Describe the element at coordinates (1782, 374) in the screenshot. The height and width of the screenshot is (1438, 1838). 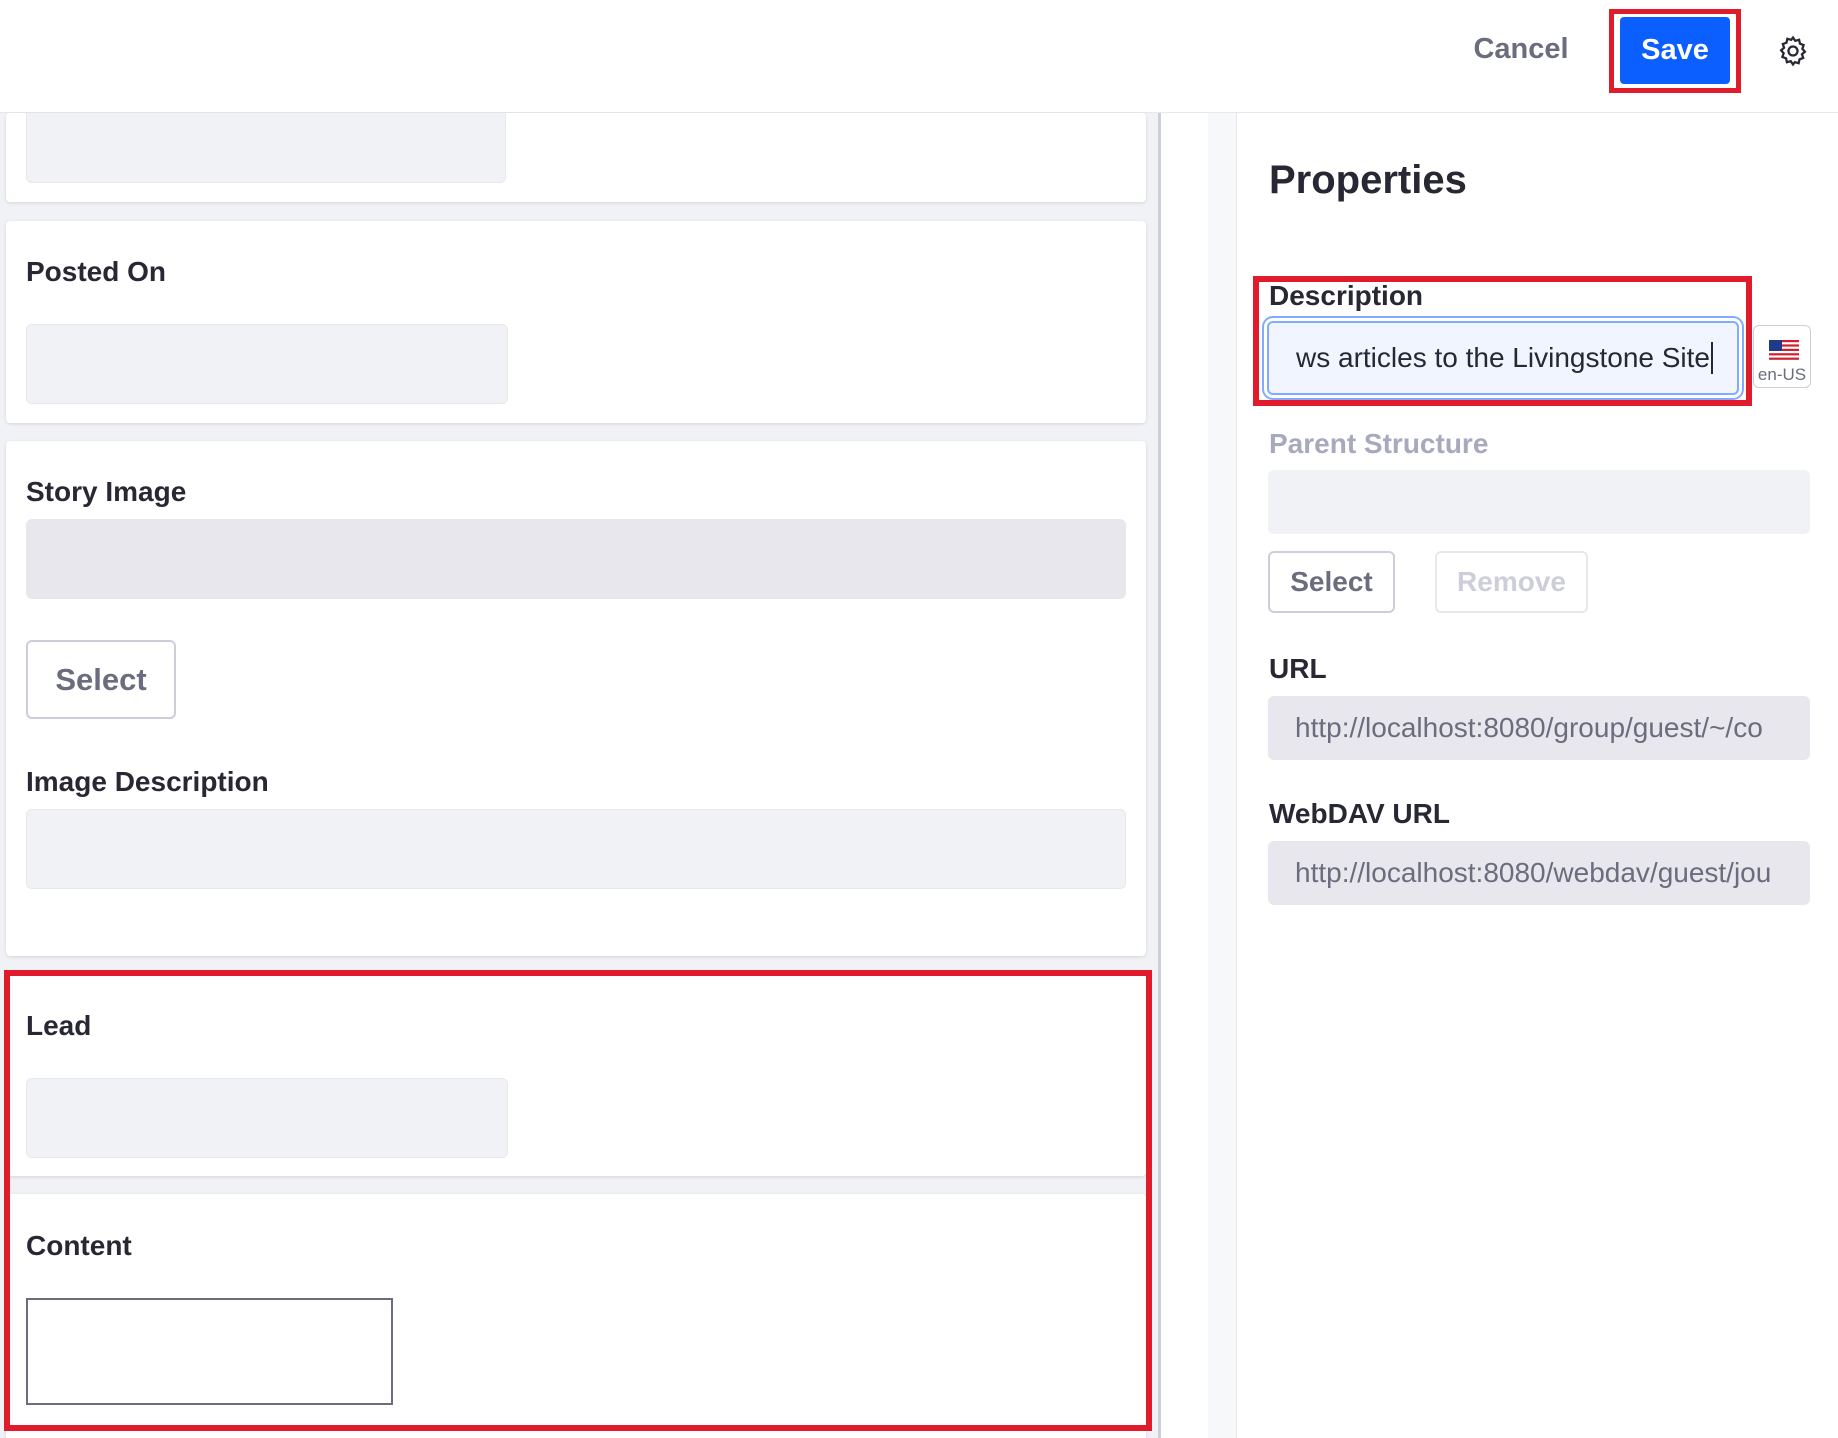
I see `language-code: en-US` at that location.